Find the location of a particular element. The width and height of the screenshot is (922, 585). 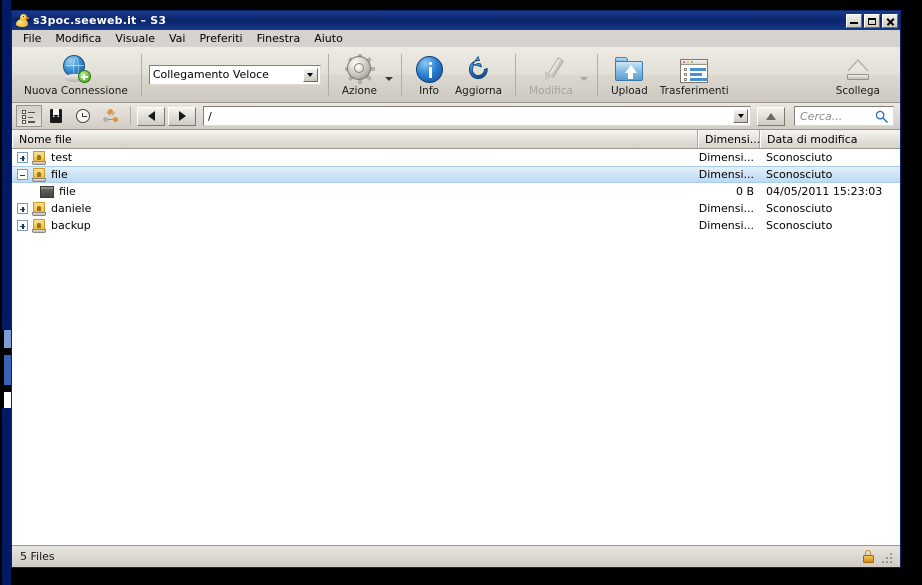

edit-button: Modifica is located at coordinates (551, 75).